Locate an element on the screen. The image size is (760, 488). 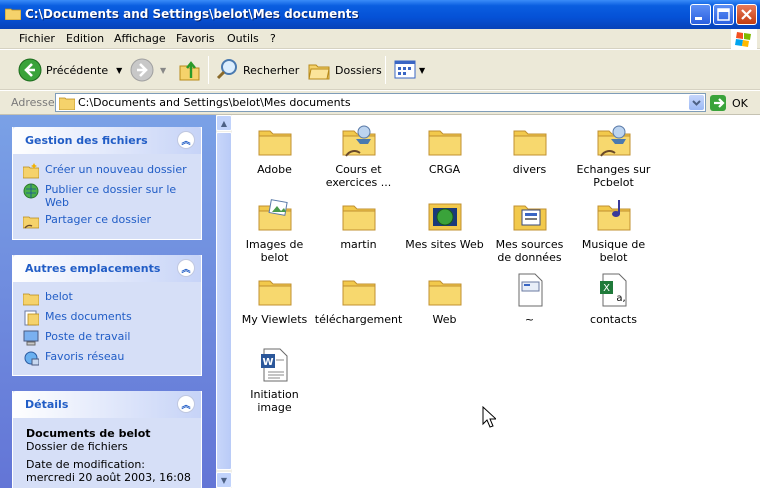
maximize-button is located at coordinates (723, 14).